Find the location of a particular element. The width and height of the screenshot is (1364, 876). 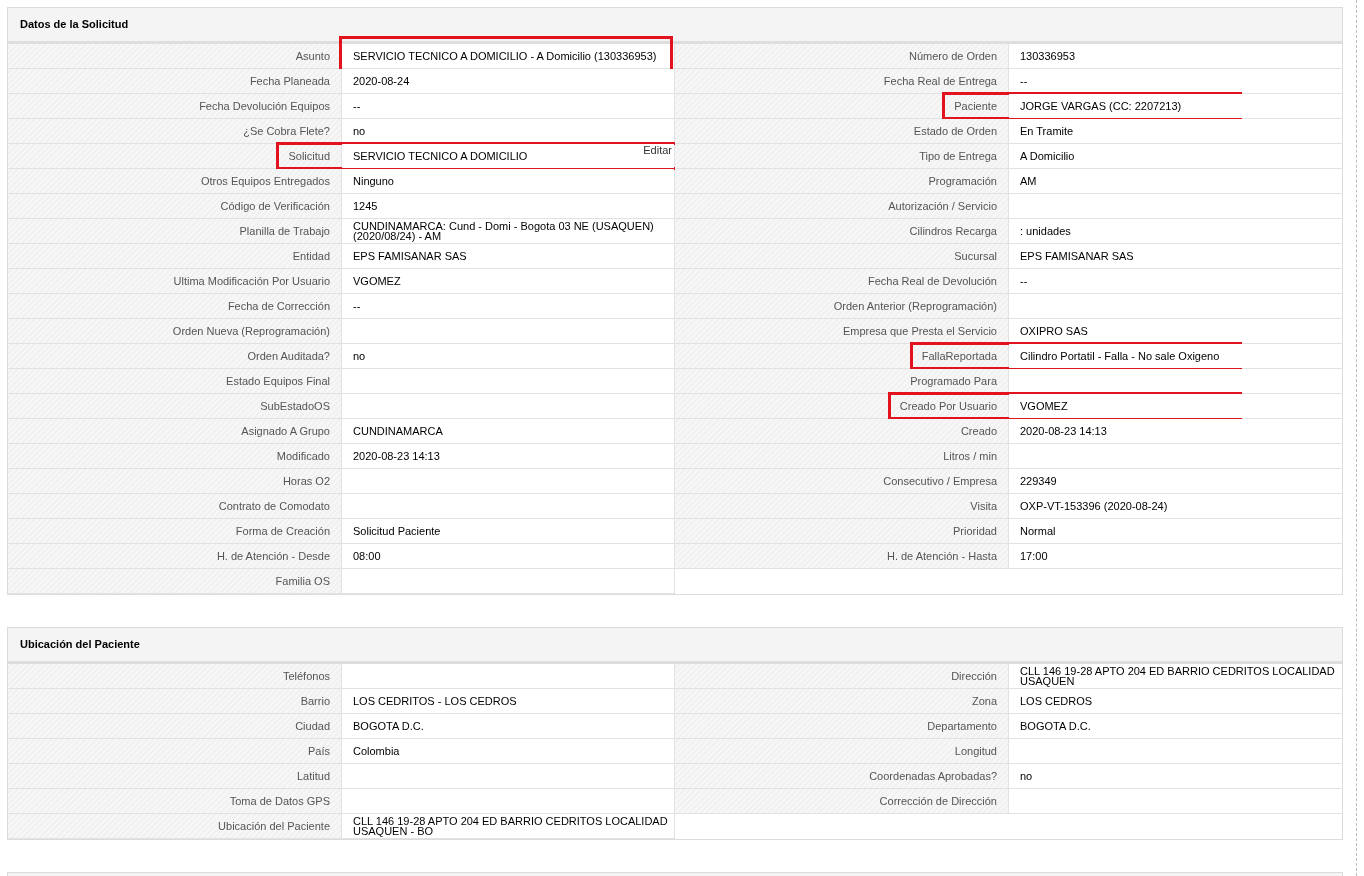

field-label: Tipo de Entrega is located at coordinates (958, 155).